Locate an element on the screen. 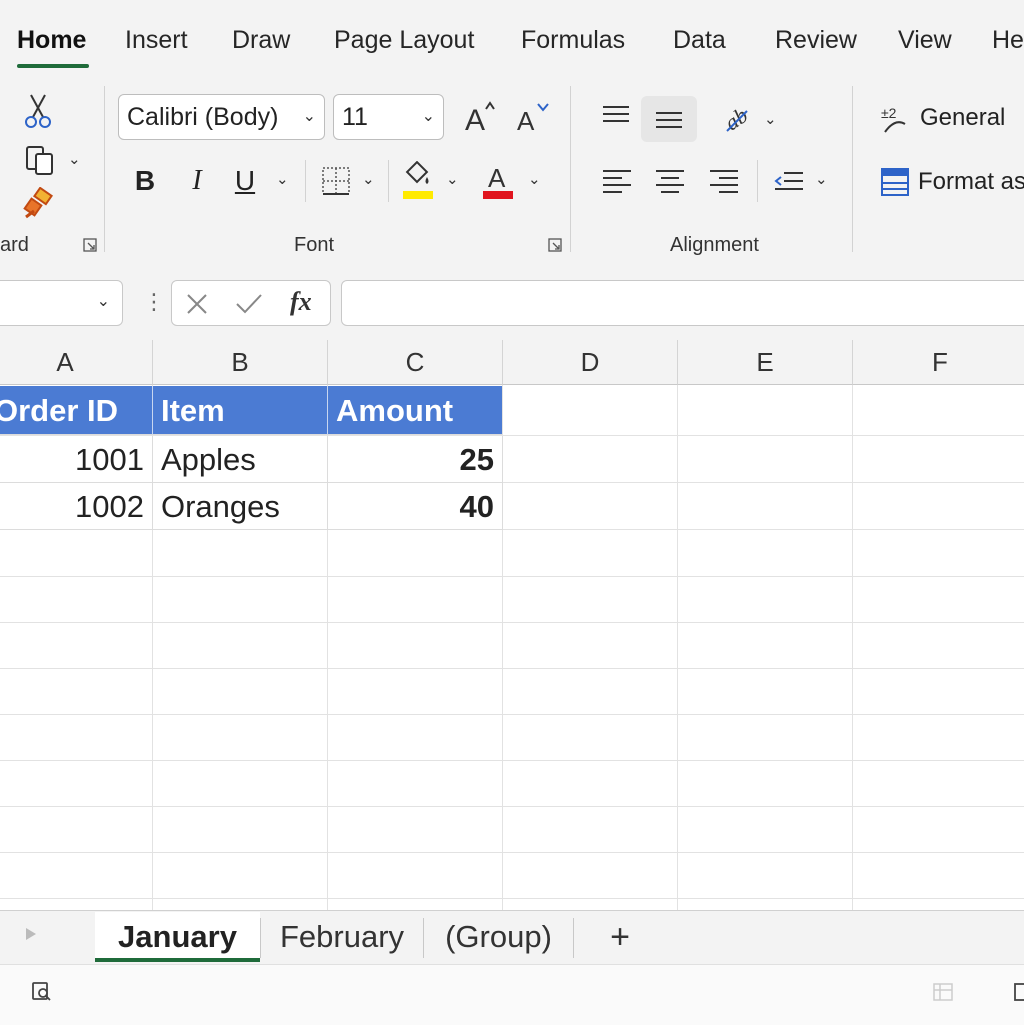 The height and width of the screenshot is (1025, 1024). alignment-group-label: Alignment is located at coordinates (714, 245).